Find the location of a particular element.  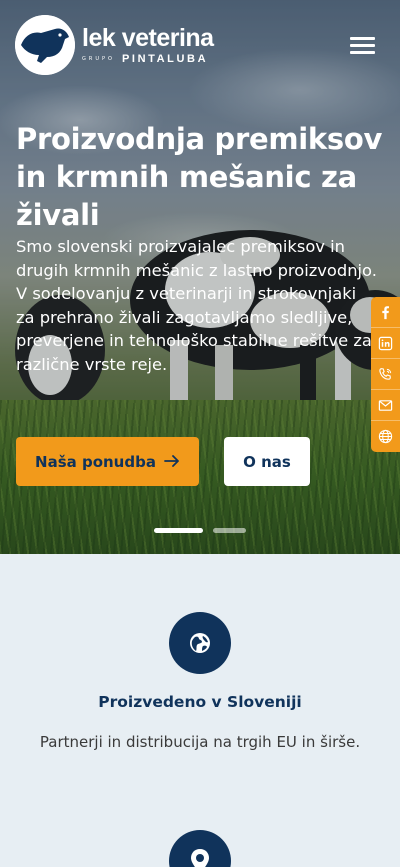

about-us-button-label: O nas is located at coordinates (267, 461).